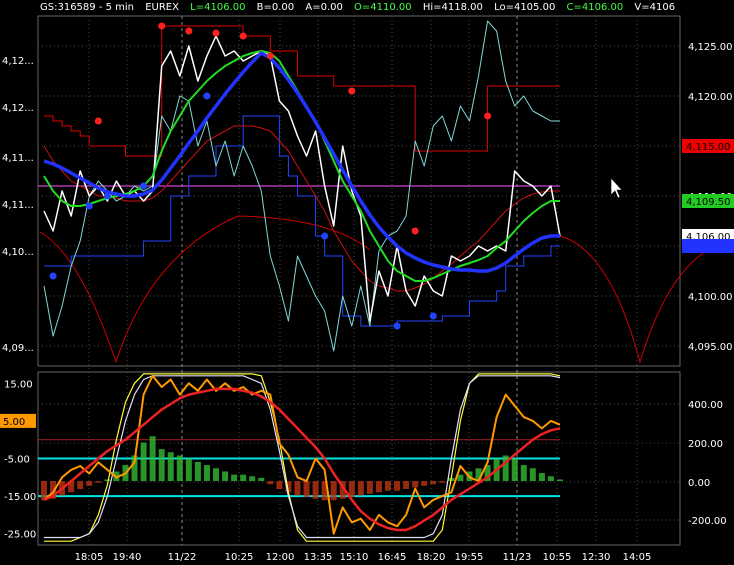 This screenshot has height=565, width=734. What do you see at coordinates (705, 405) in the screenshot?
I see `osc-right-tick-label: 400.00` at bounding box center [705, 405].